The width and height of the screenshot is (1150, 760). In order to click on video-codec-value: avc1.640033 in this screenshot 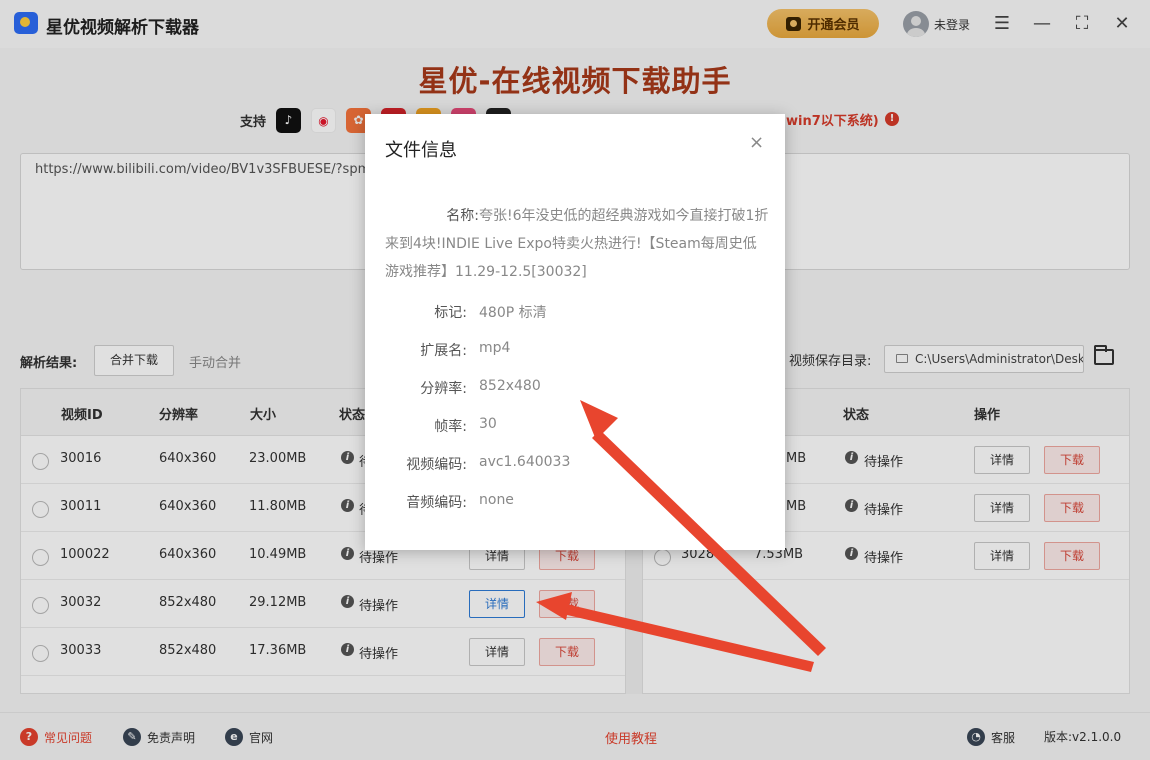, I will do `click(525, 462)`.